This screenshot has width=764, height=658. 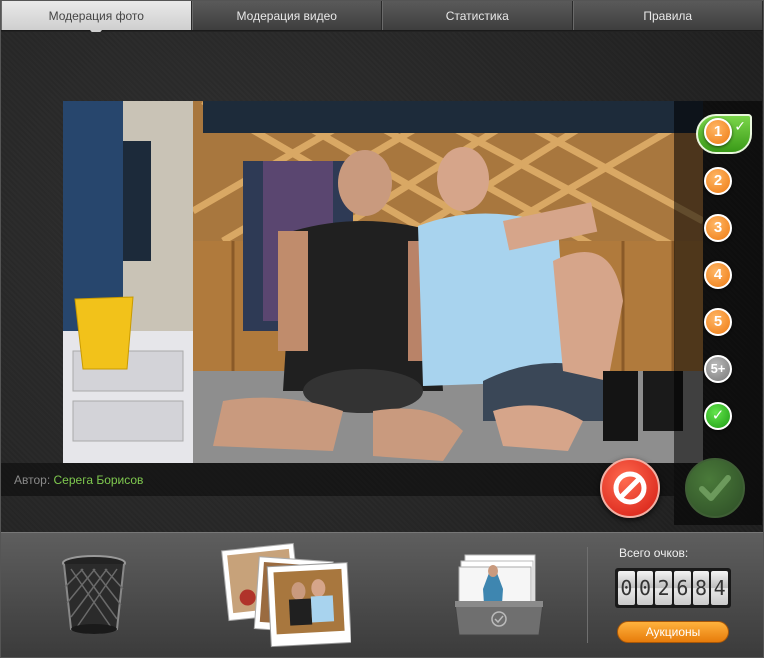 I want to click on approved-inbox-button, so click(x=499, y=594).